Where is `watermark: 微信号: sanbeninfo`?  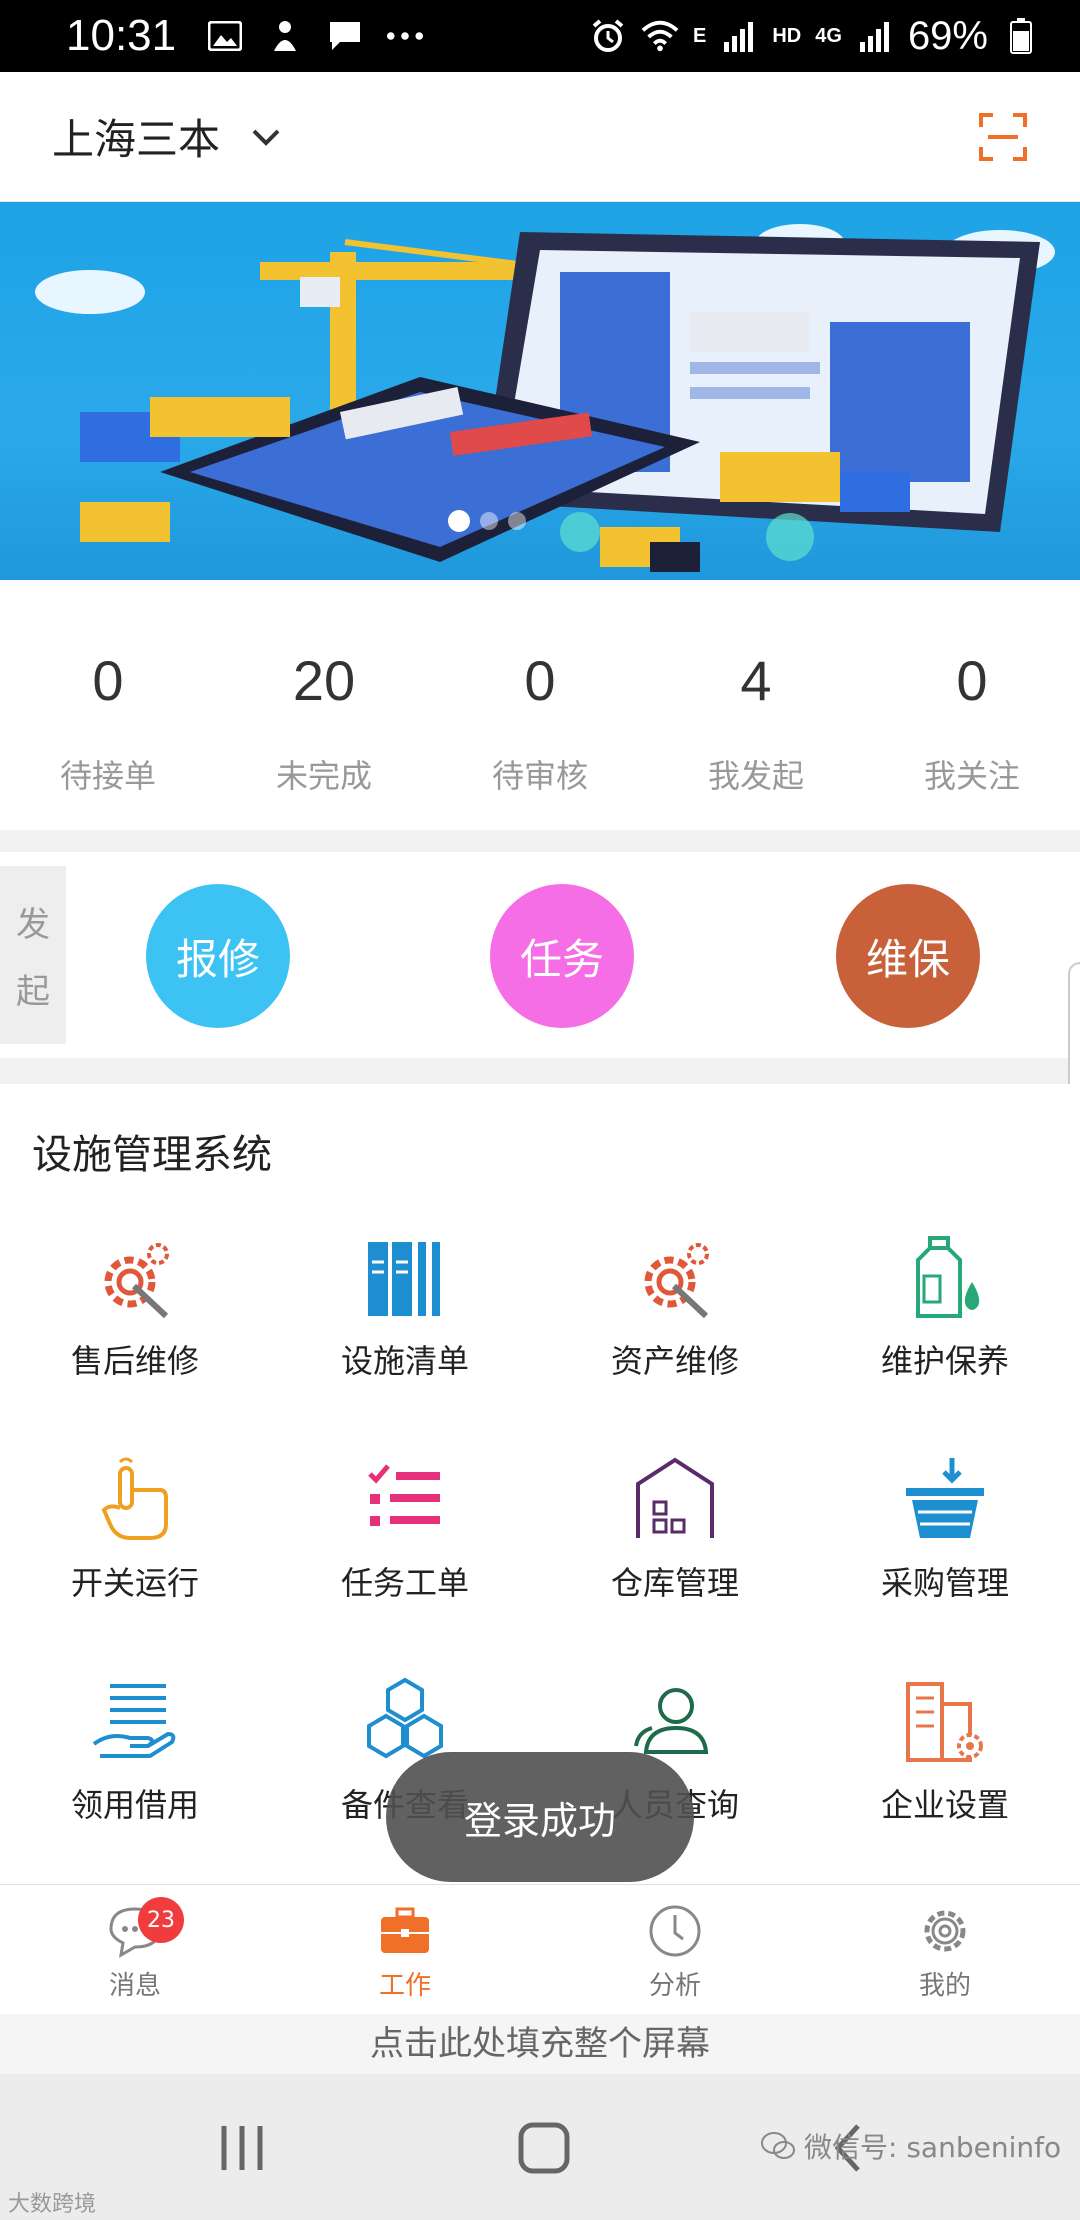
watermark: 微信号: sanbeninfo is located at coordinates (910, 2146).